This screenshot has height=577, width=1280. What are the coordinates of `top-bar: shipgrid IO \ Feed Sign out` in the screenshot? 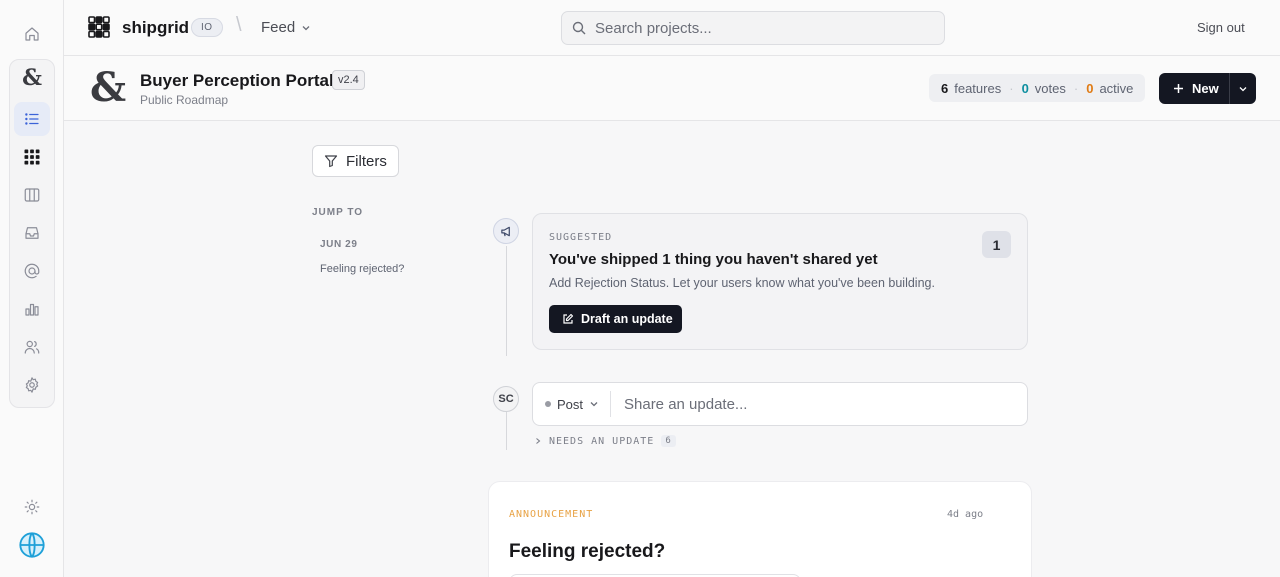 It's located at (672, 28).